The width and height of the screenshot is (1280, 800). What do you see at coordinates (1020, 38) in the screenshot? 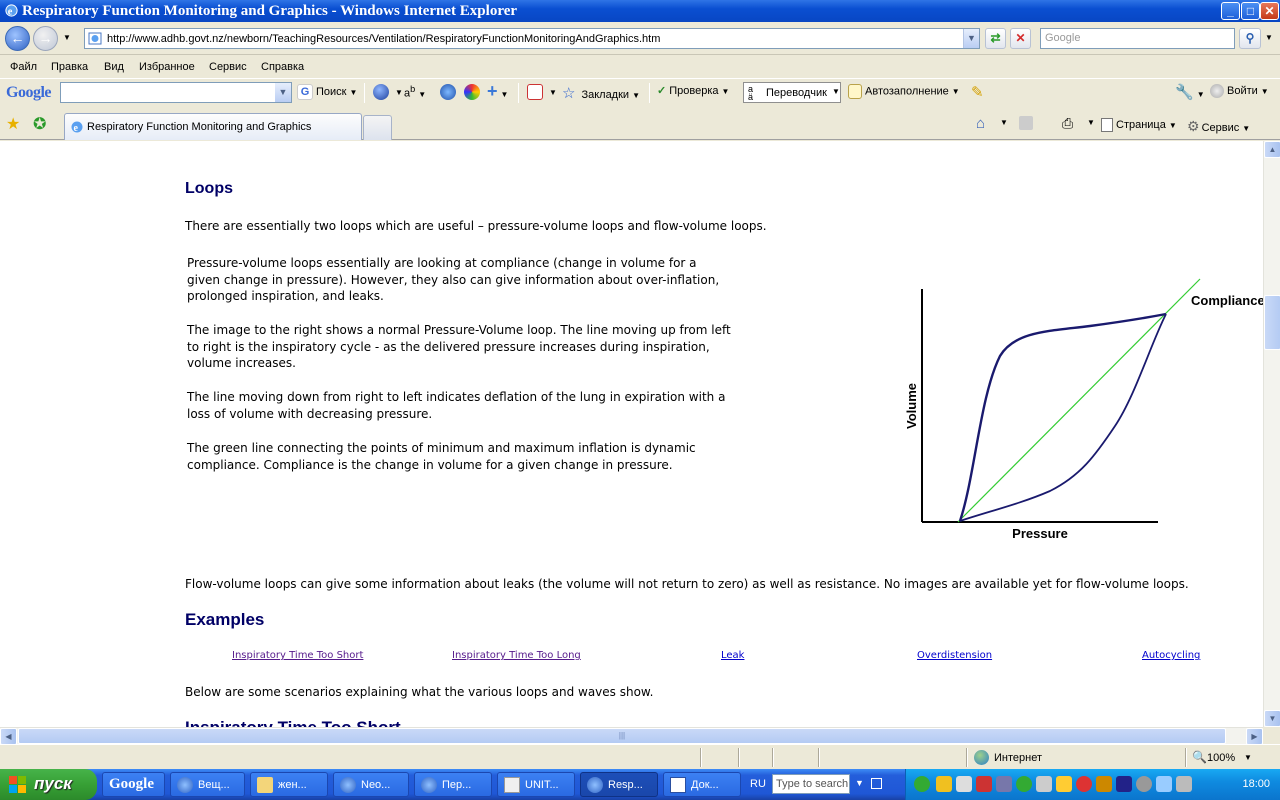
I see `stop-button: ✕` at bounding box center [1020, 38].